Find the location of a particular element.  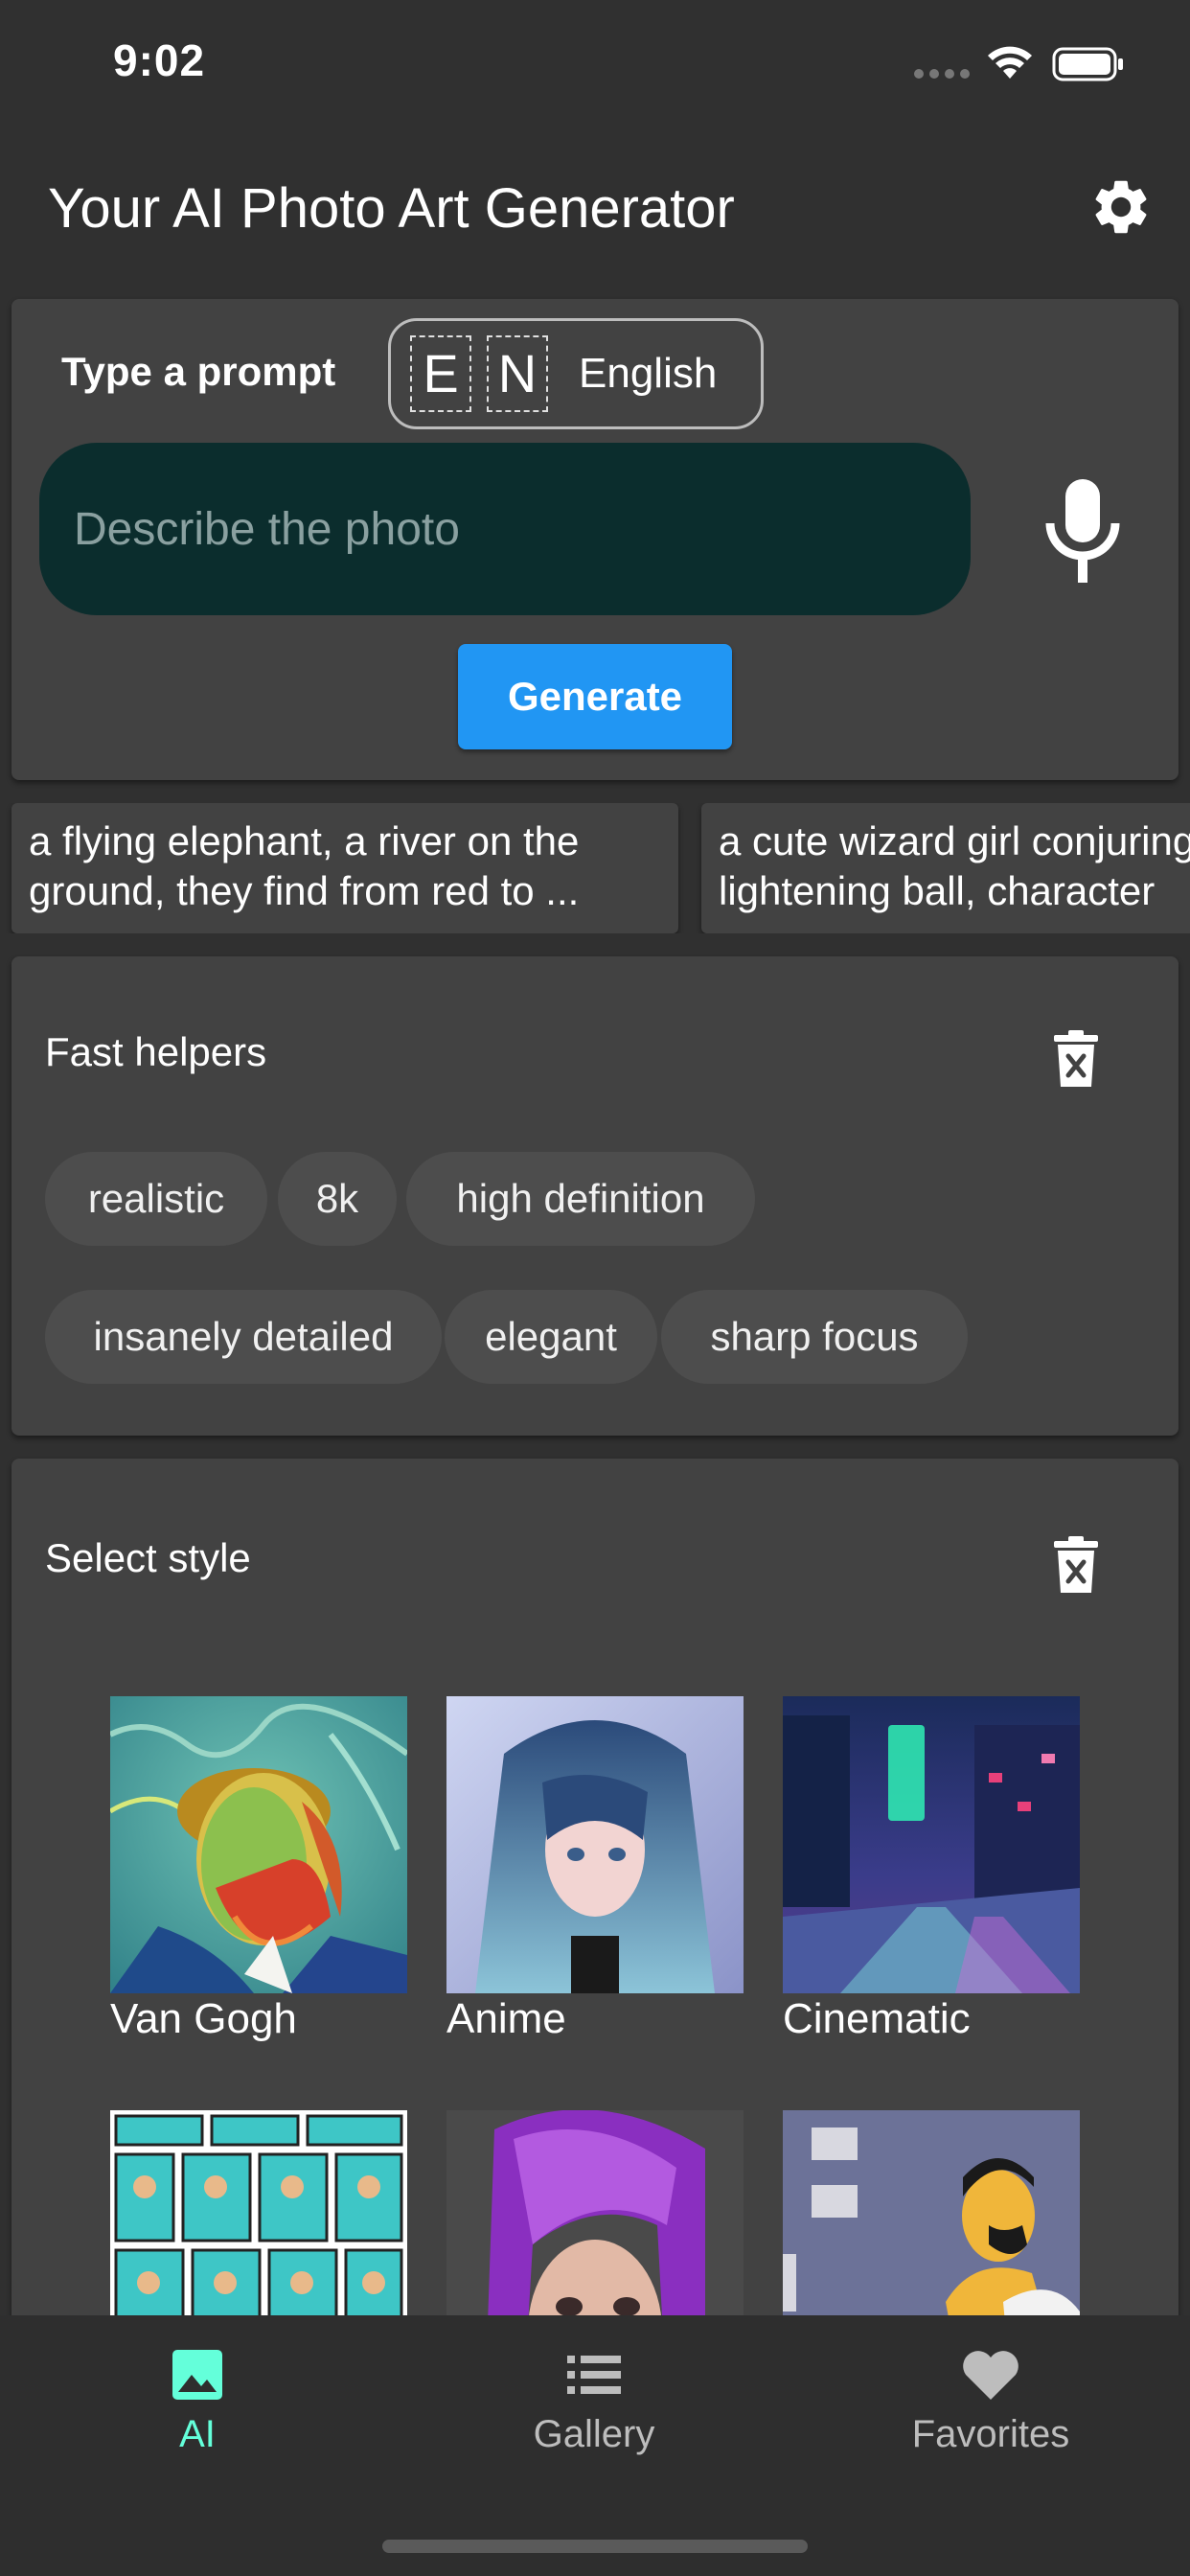

list-icon is located at coordinates (594, 2375).